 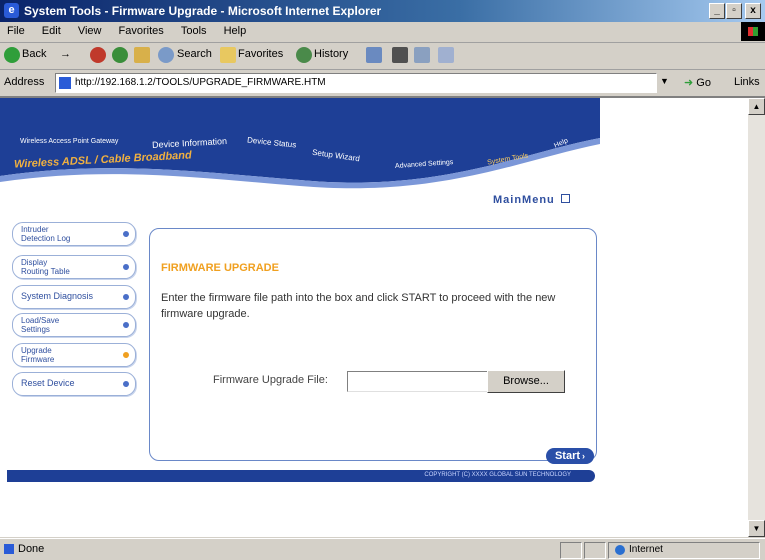 I want to click on forward-button: →, so click(x=65, y=54).